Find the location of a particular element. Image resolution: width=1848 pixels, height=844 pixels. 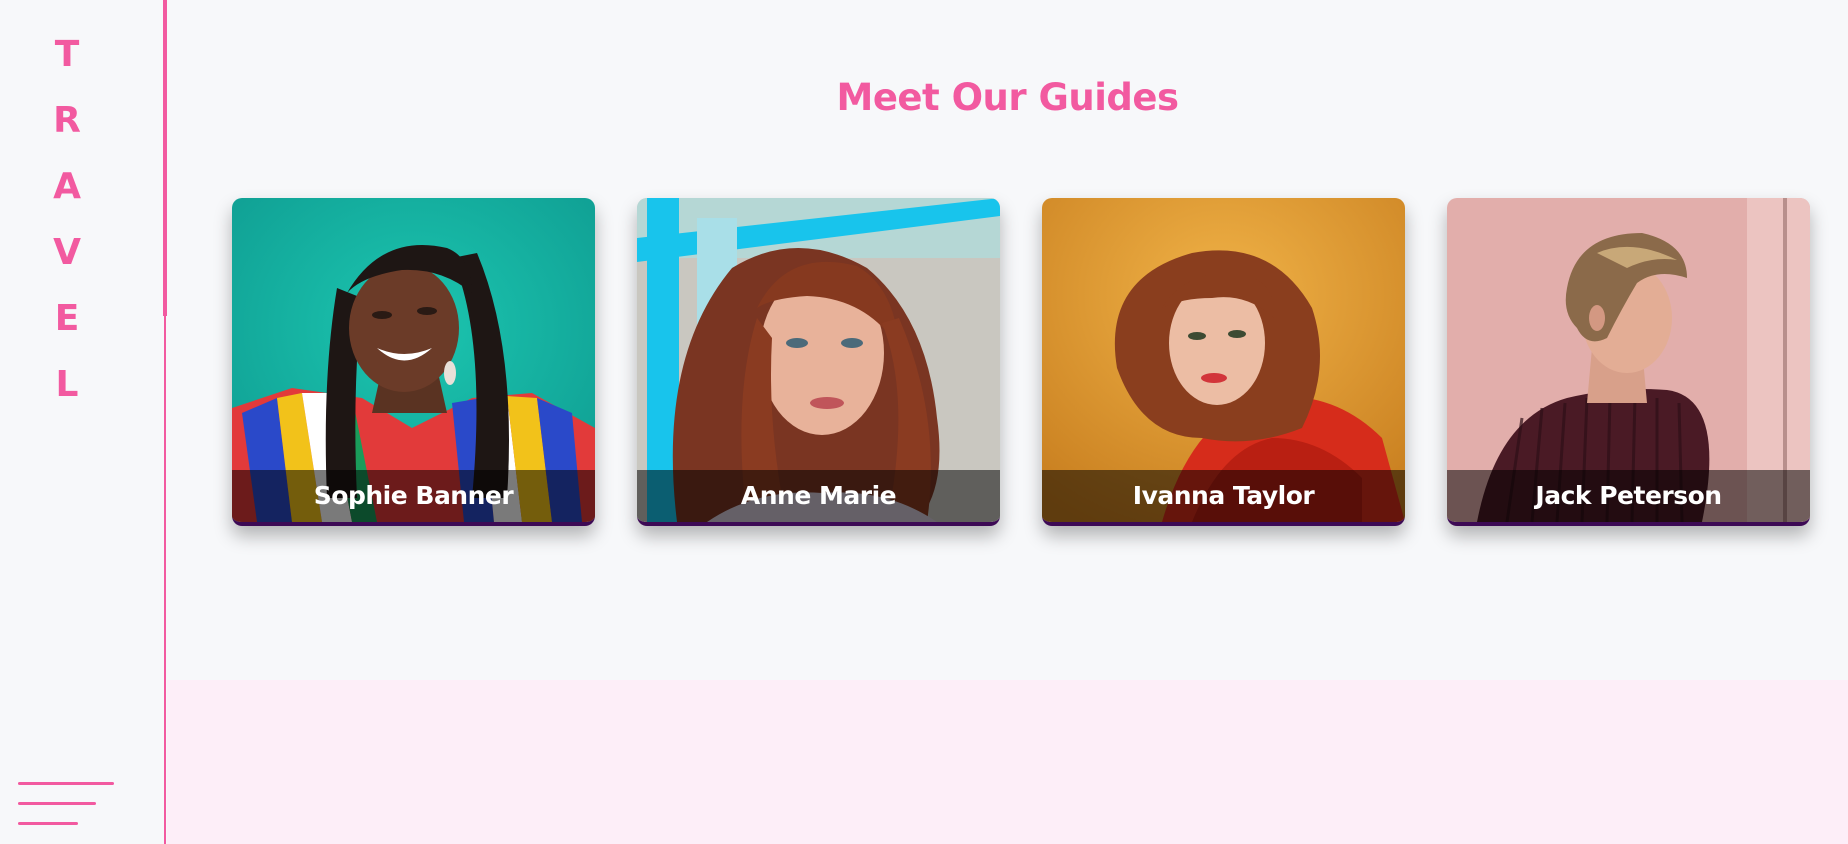

sidebar: T R A V E L is located at coordinates (82, 422).